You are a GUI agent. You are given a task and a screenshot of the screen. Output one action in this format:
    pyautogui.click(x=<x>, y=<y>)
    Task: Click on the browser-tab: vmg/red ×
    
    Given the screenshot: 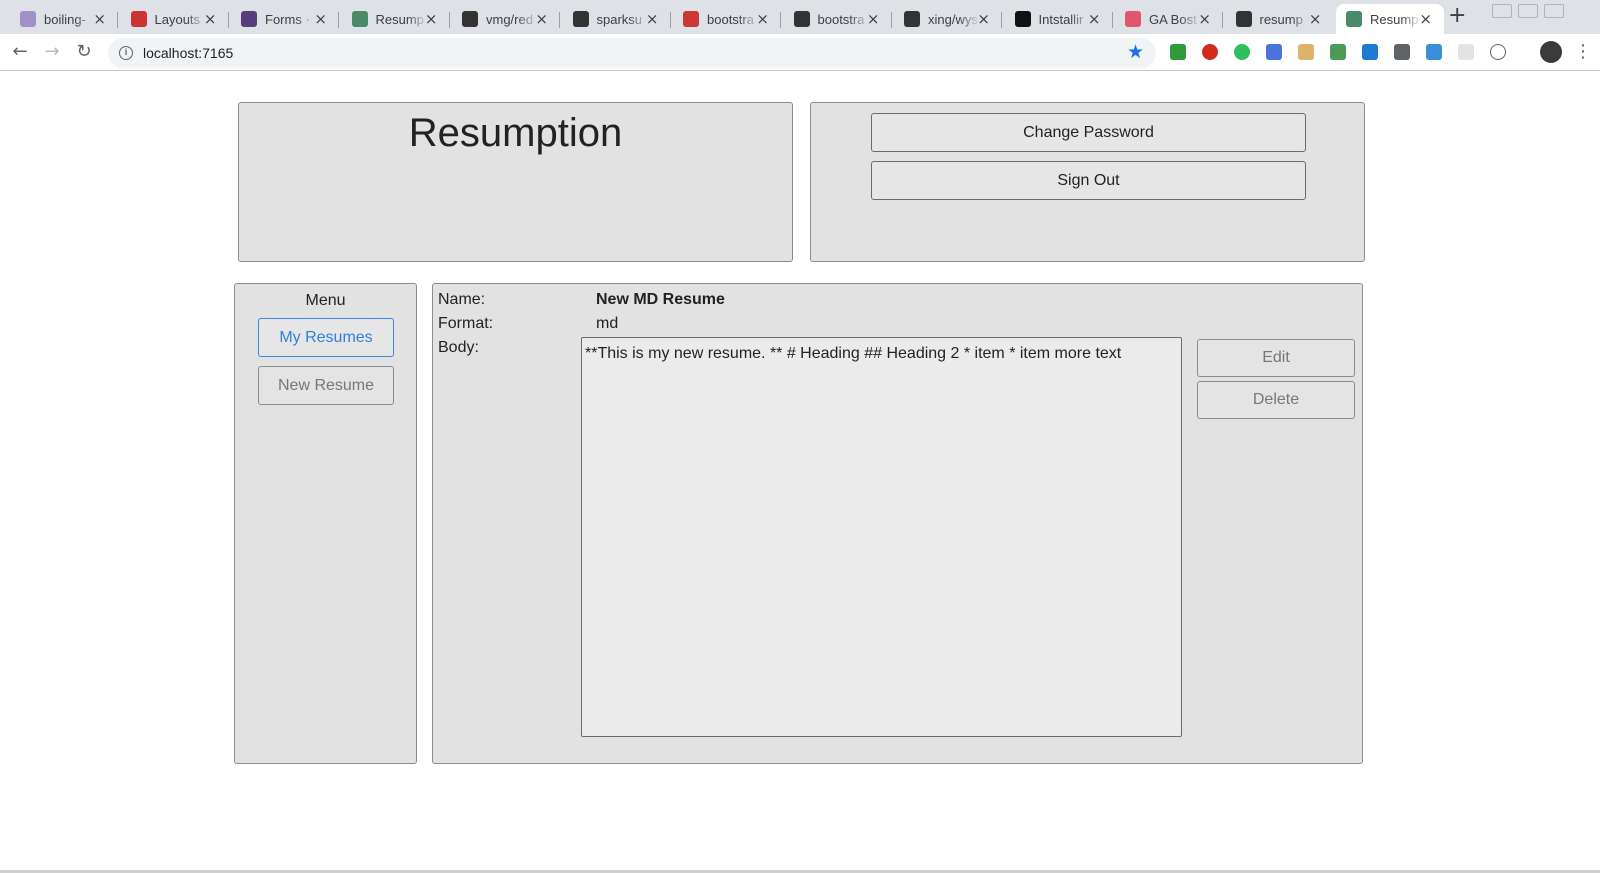 What is the action you would take?
    pyautogui.click(x=506, y=19)
    